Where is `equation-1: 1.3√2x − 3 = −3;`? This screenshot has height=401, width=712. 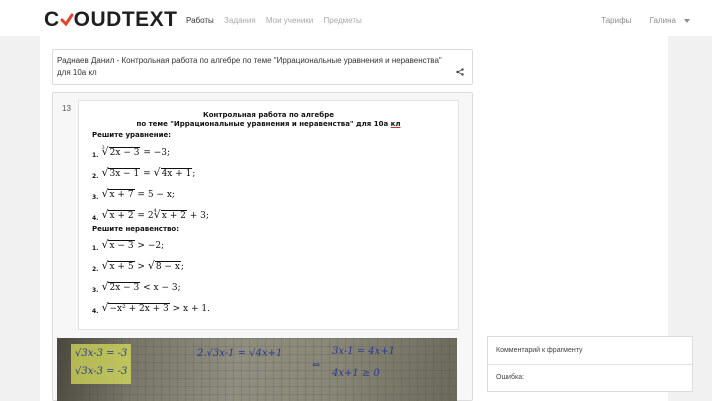
equation-1: 1.3√2x − 3 = −3; is located at coordinates (131, 152).